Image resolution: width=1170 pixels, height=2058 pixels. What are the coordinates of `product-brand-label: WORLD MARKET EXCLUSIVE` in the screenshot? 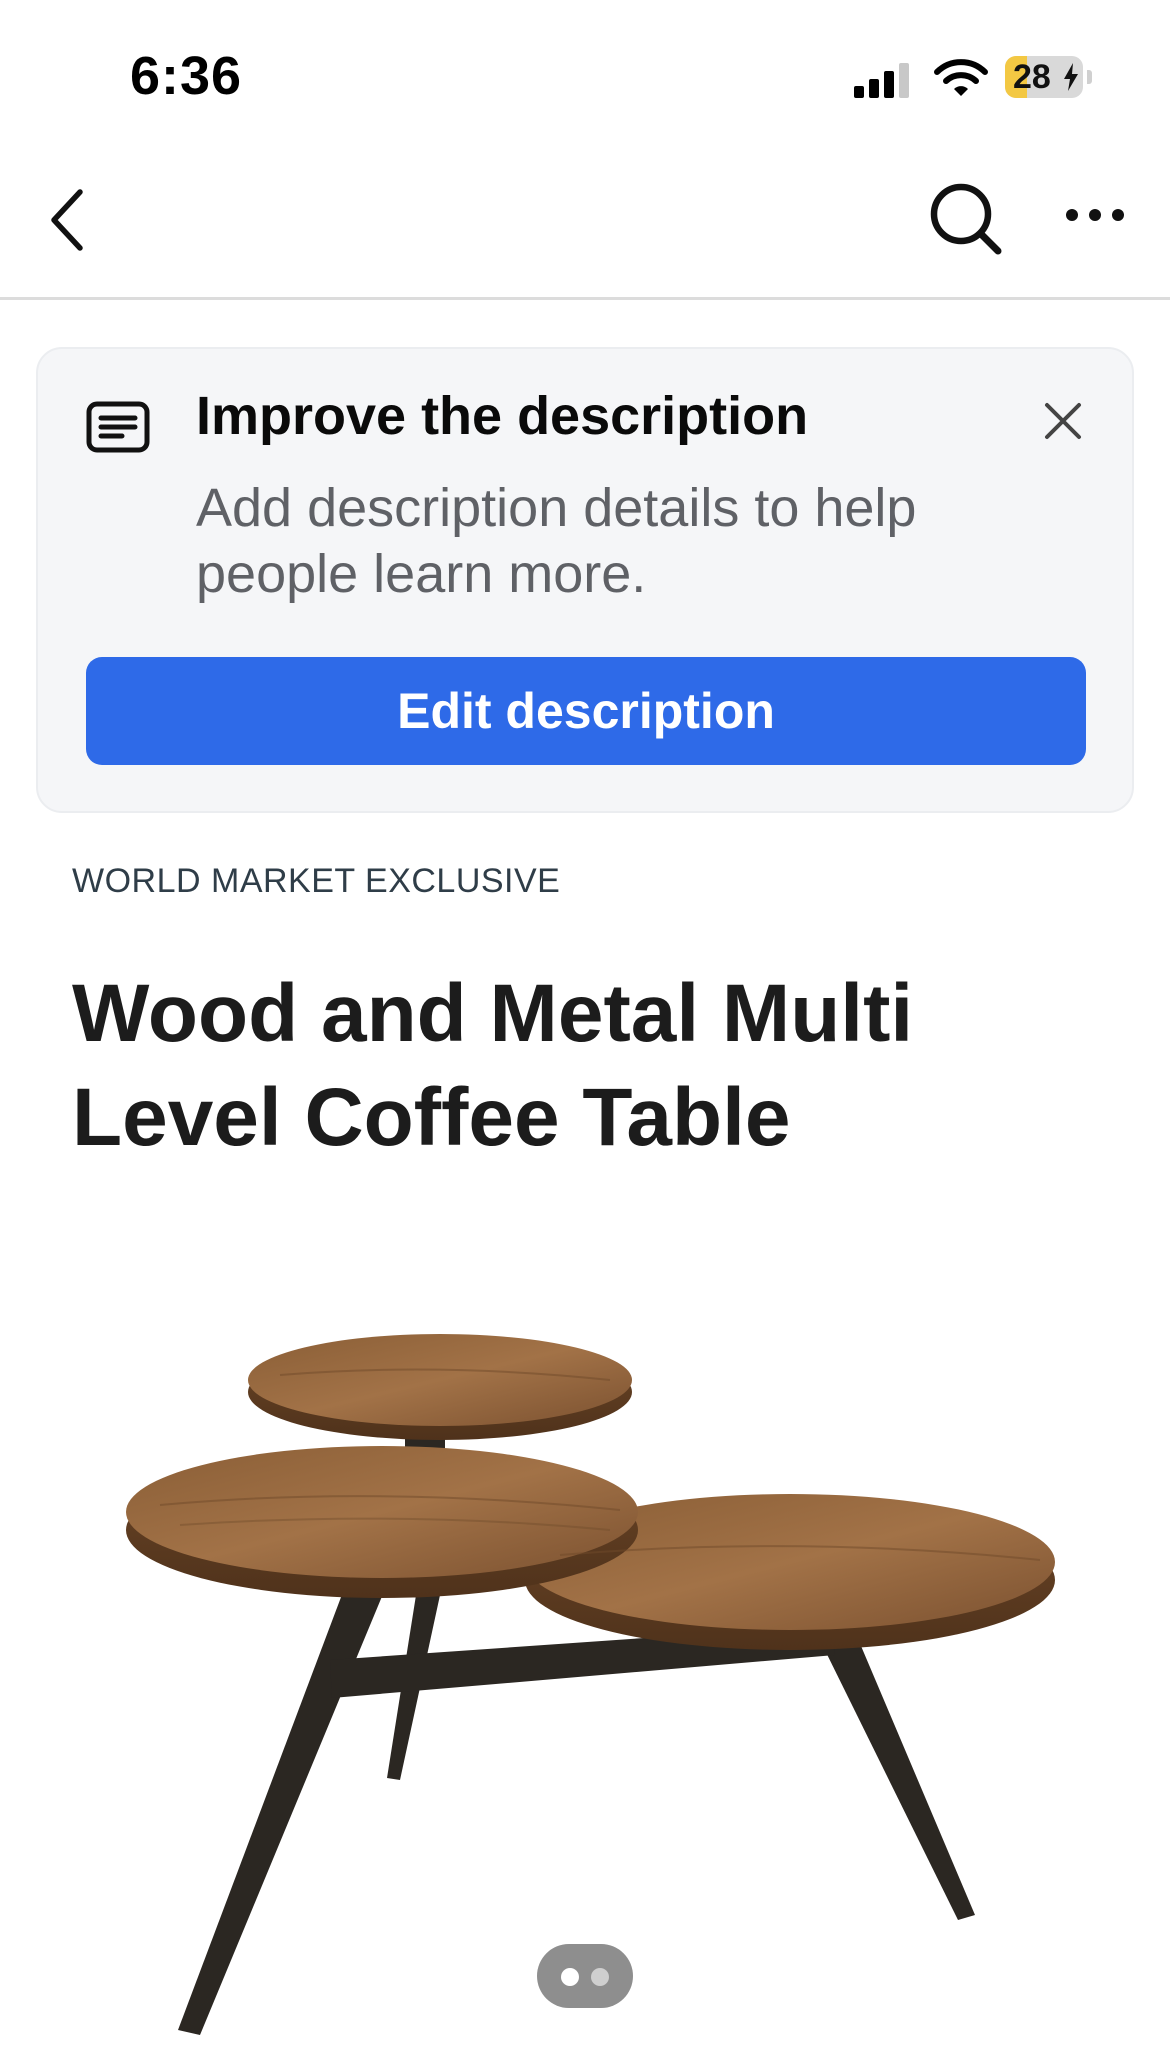 It's located at (316, 881).